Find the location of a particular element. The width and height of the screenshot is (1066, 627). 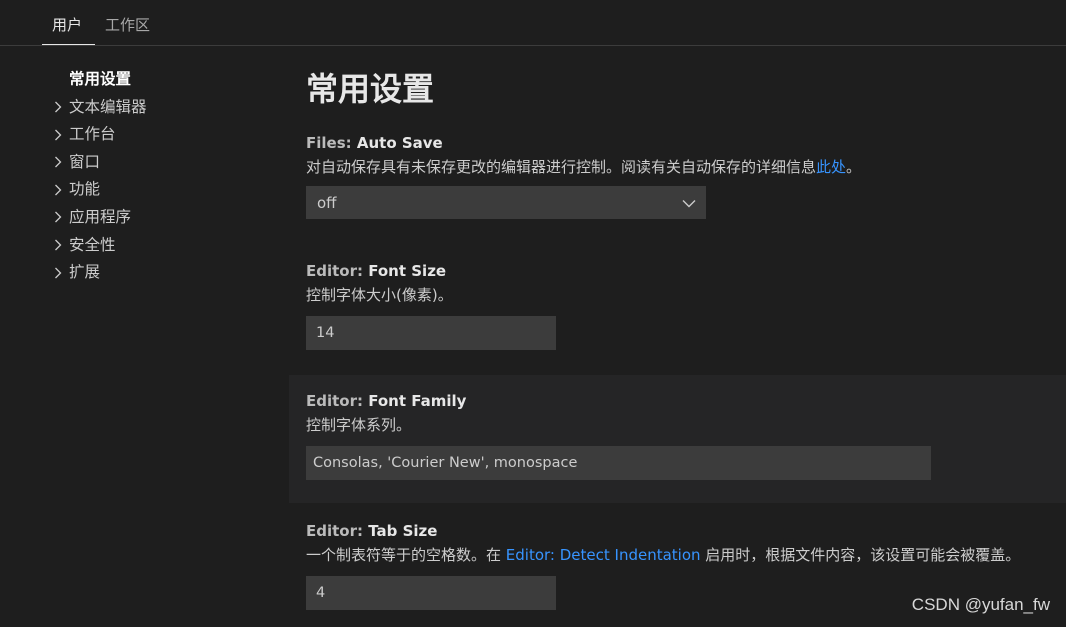

toc-item-label: 工作台 is located at coordinates (92, 134).